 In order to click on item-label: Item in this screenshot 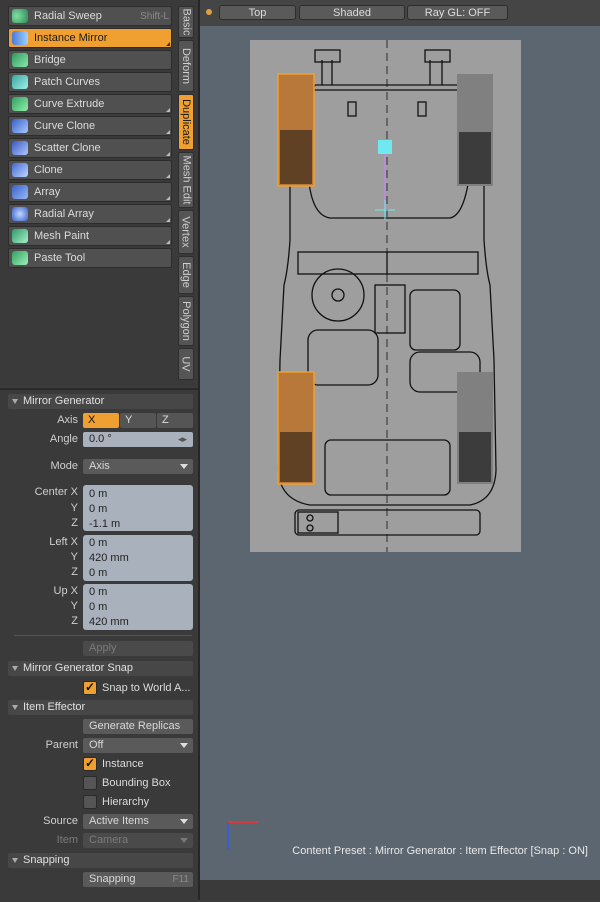, I will do `click(67, 840)`.